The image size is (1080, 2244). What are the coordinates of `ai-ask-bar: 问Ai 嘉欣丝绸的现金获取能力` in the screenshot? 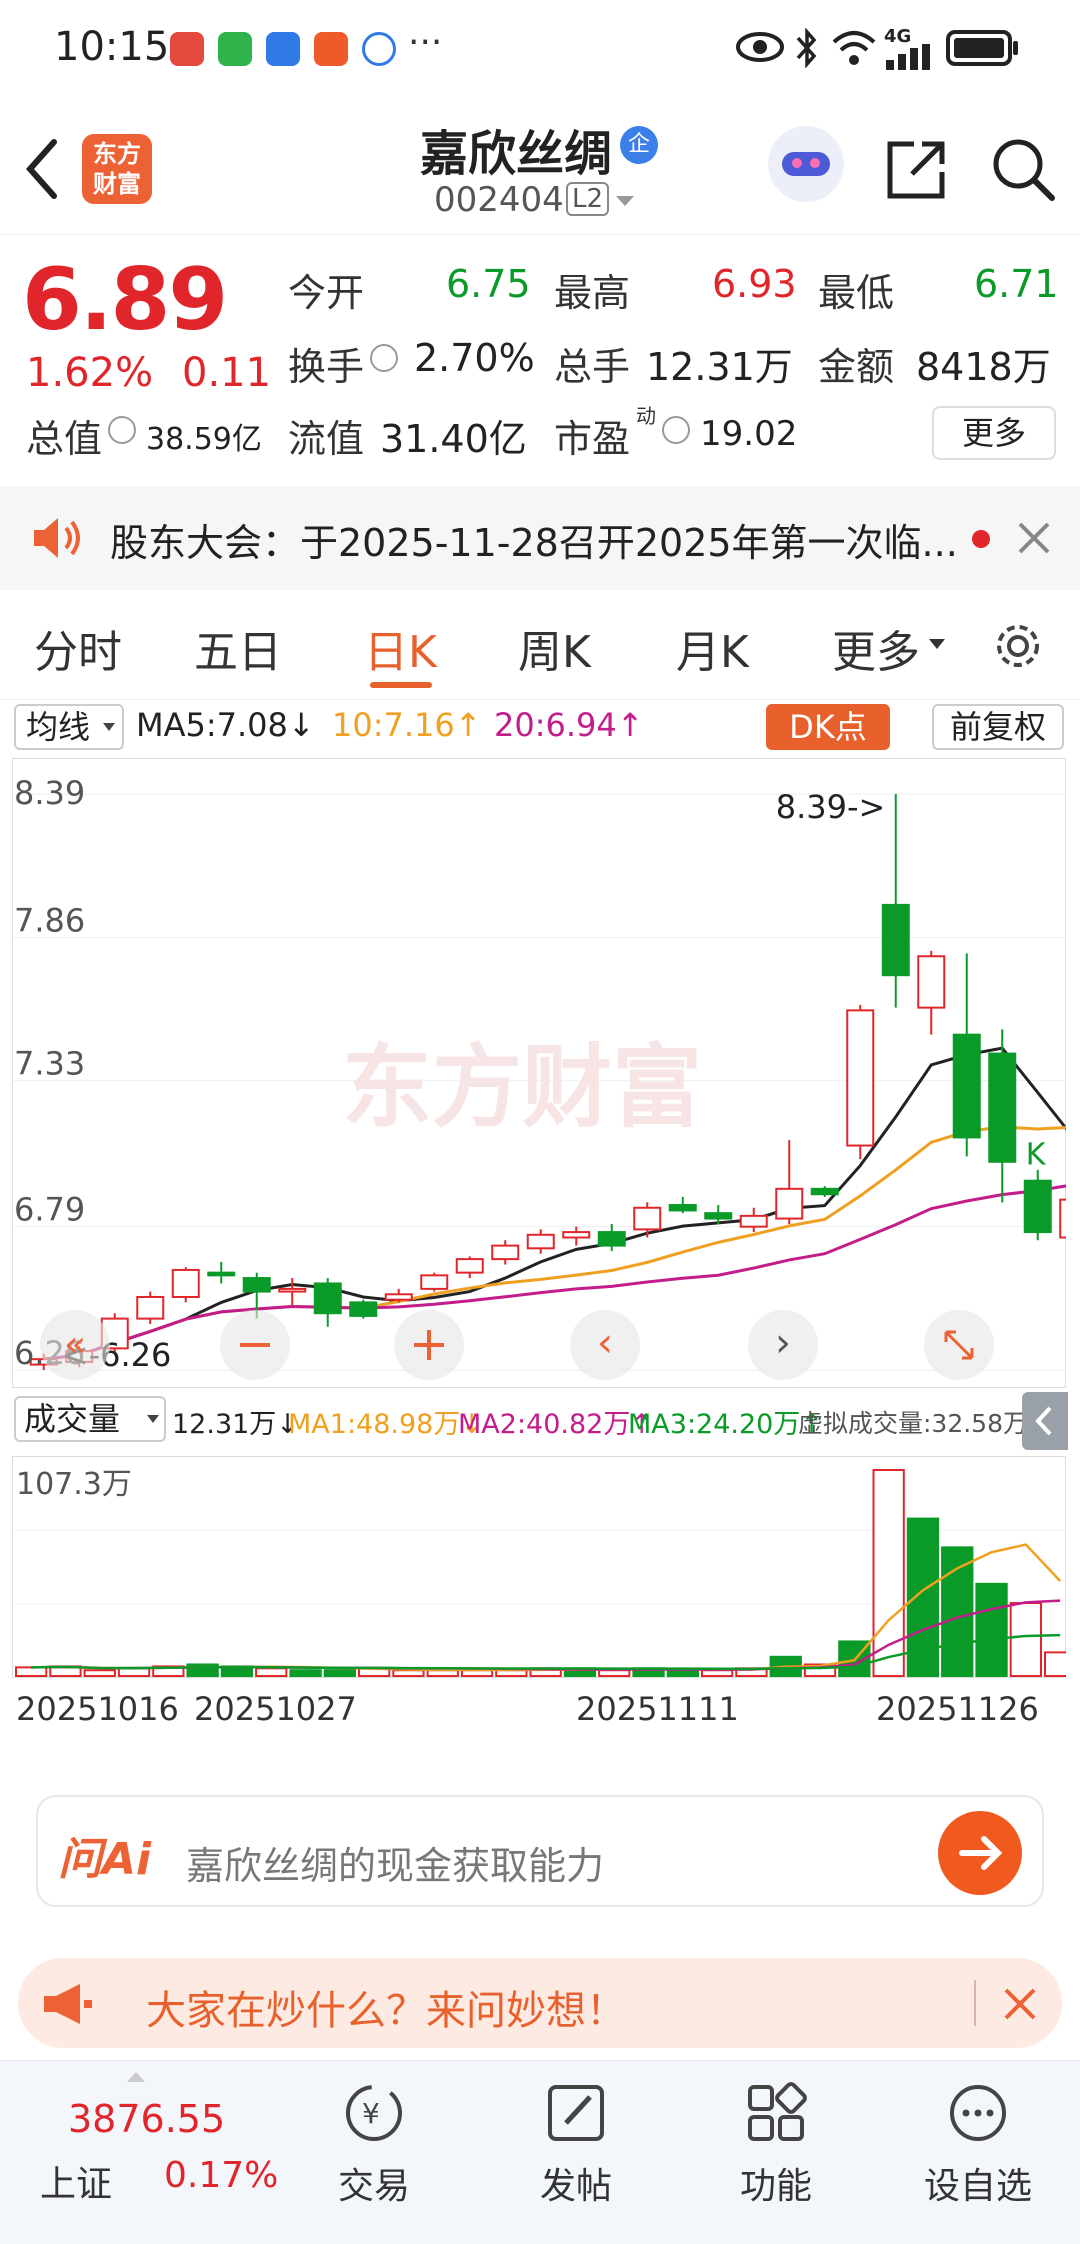 It's located at (540, 1851).